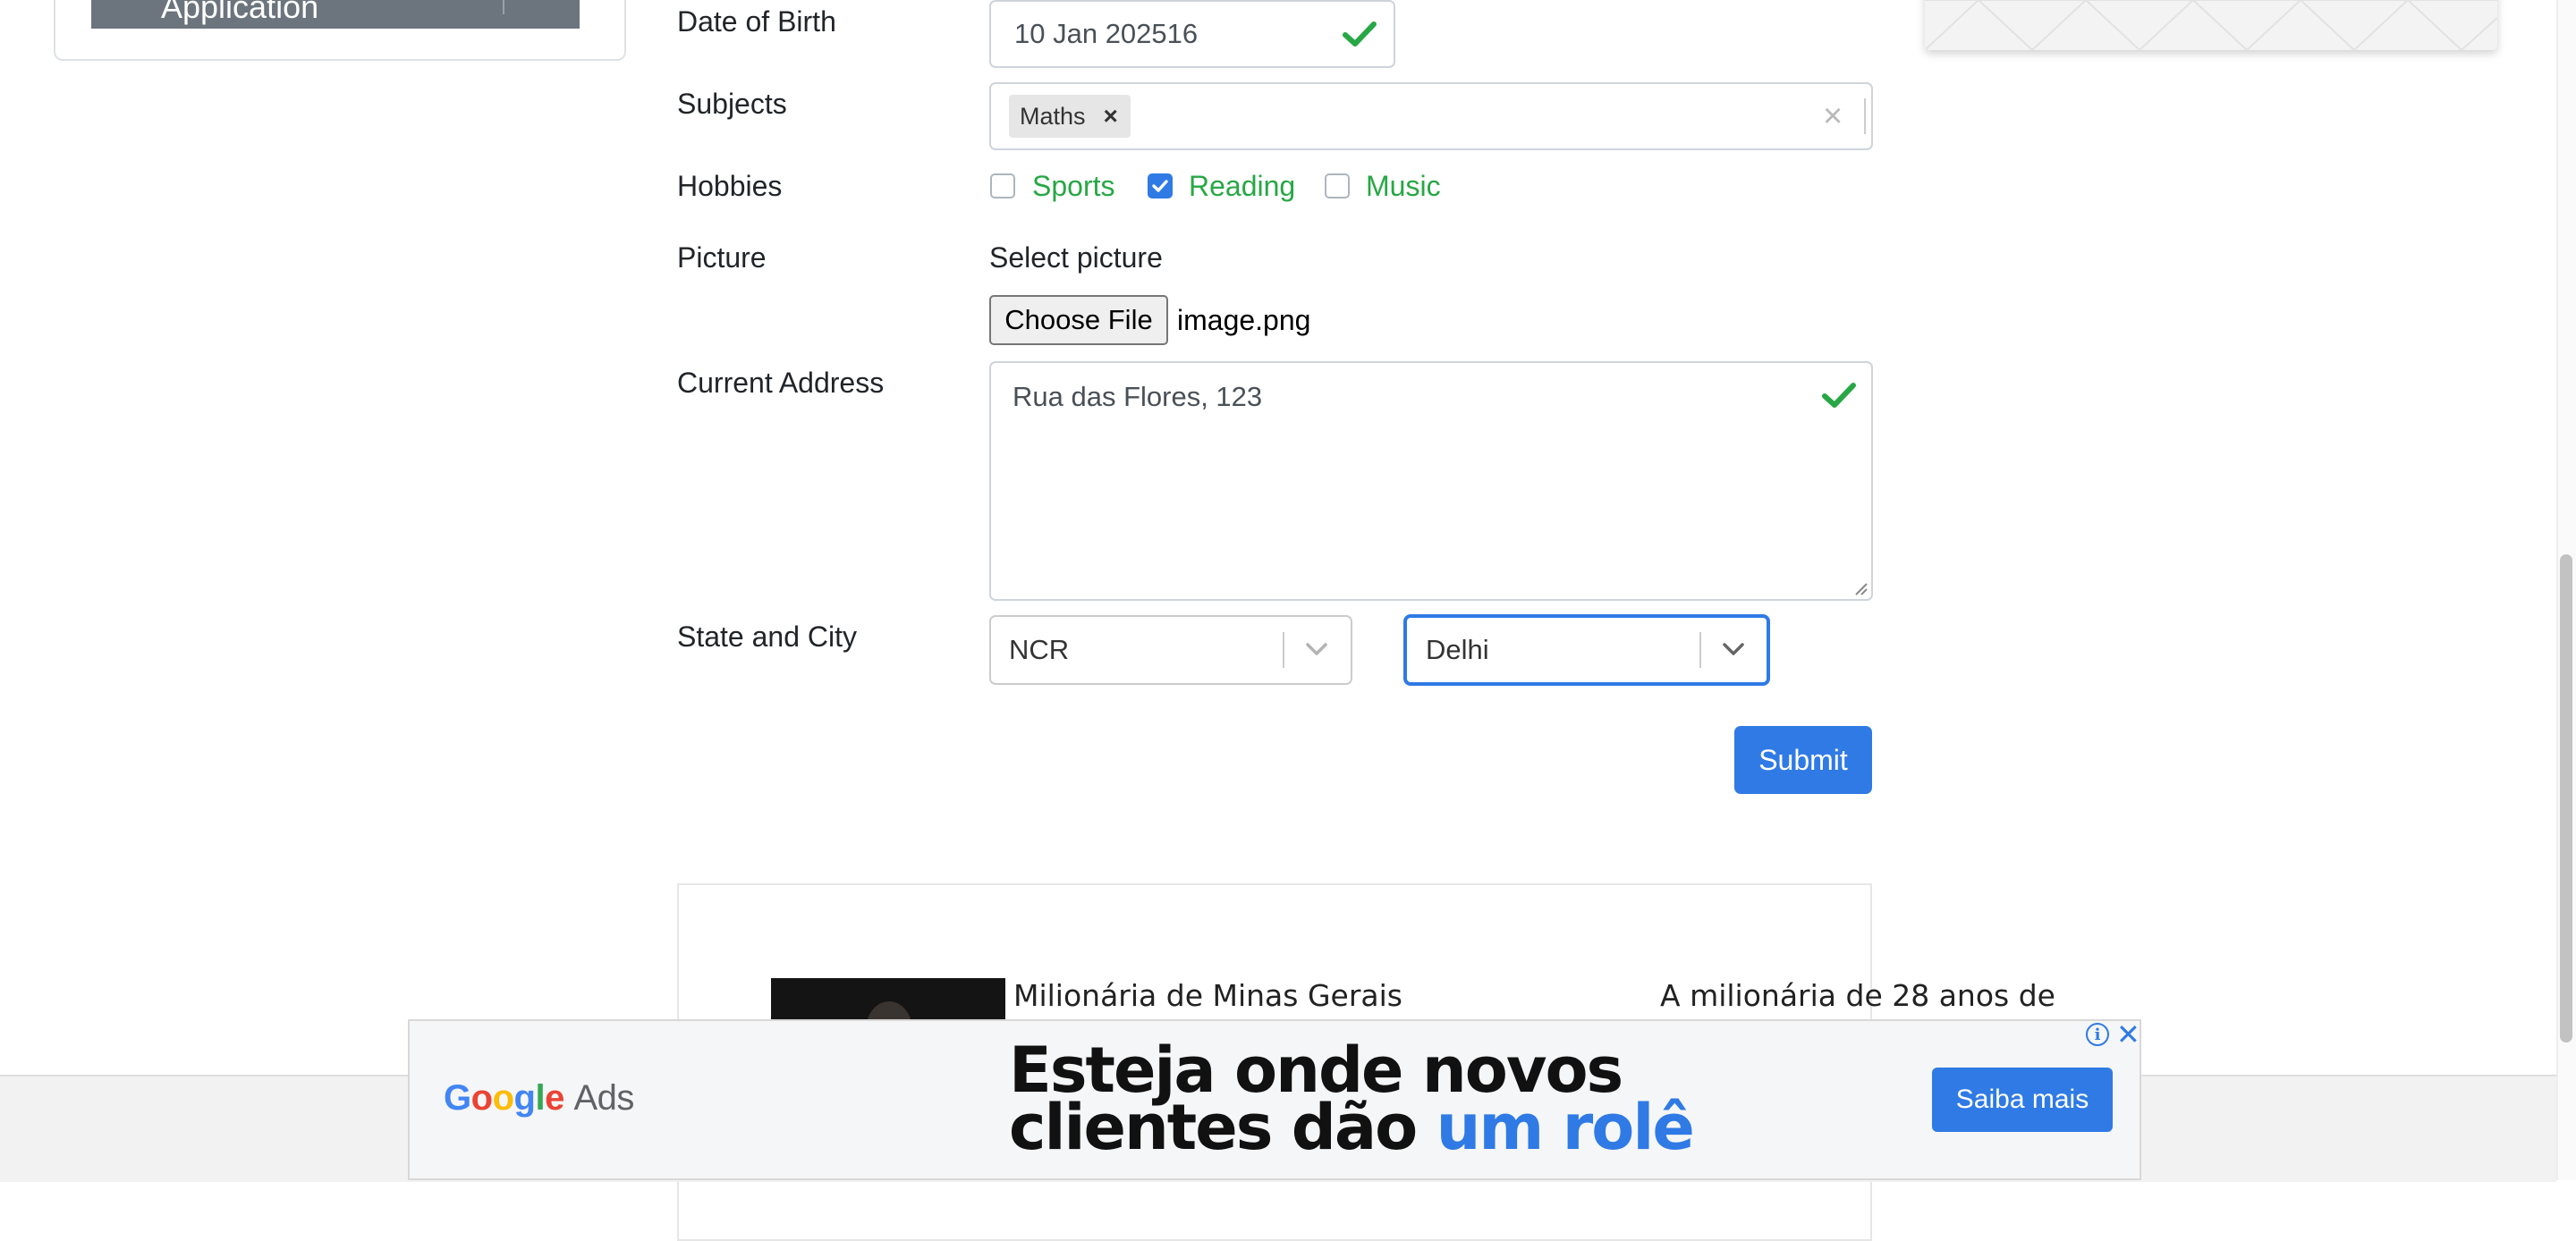 Image resolution: width=2576 pixels, height=1241 pixels. Describe the element at coordinates (2097, 1034) in the screenshot. I see `ad-info-icon: i` at that location.